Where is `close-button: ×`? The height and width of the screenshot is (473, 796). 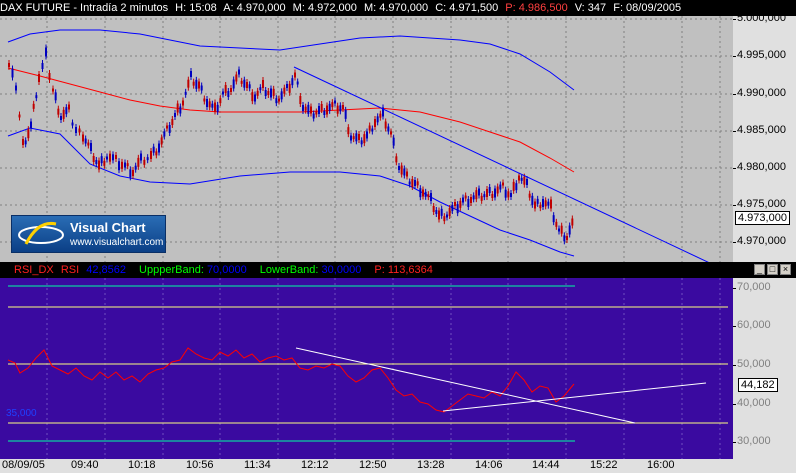
close-button: × is located at coordinates (785, 269).